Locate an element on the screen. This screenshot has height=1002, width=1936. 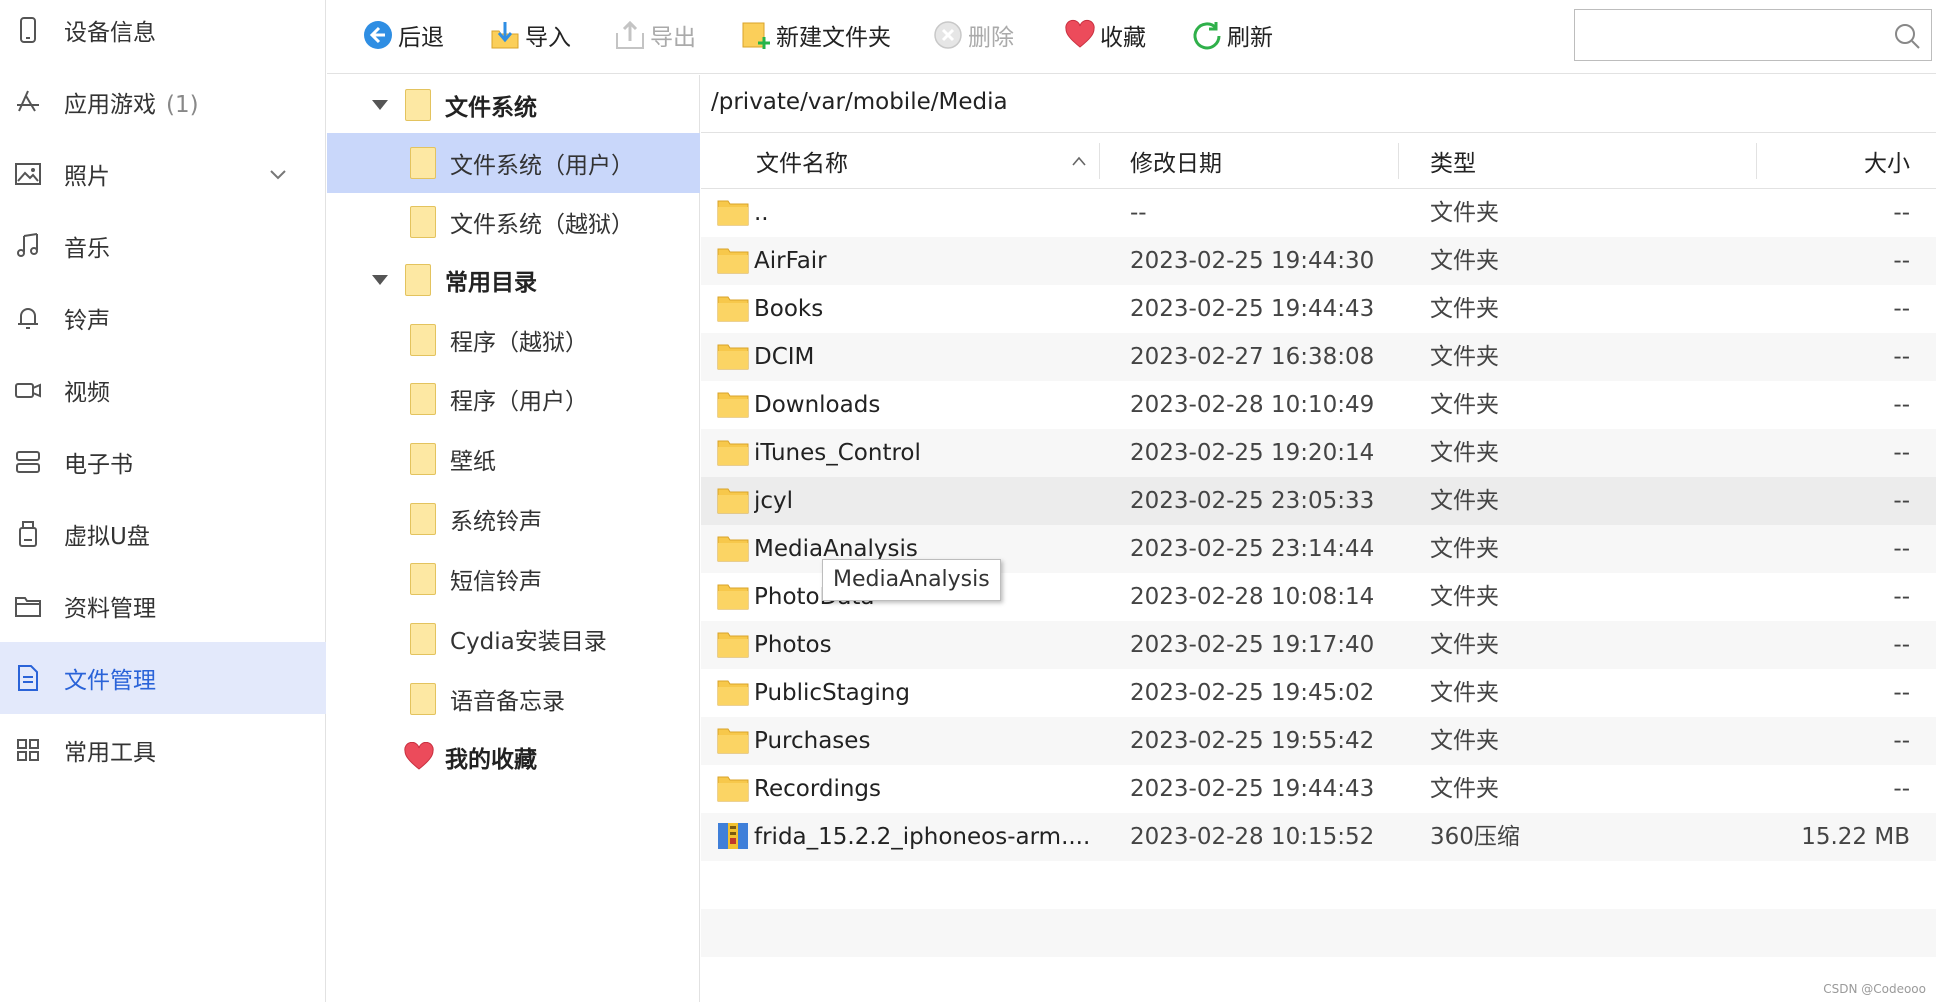
file-row: DCIM 2023-02-27 16:38:08 文件夹 -- is located at coordinates (1318, 357).